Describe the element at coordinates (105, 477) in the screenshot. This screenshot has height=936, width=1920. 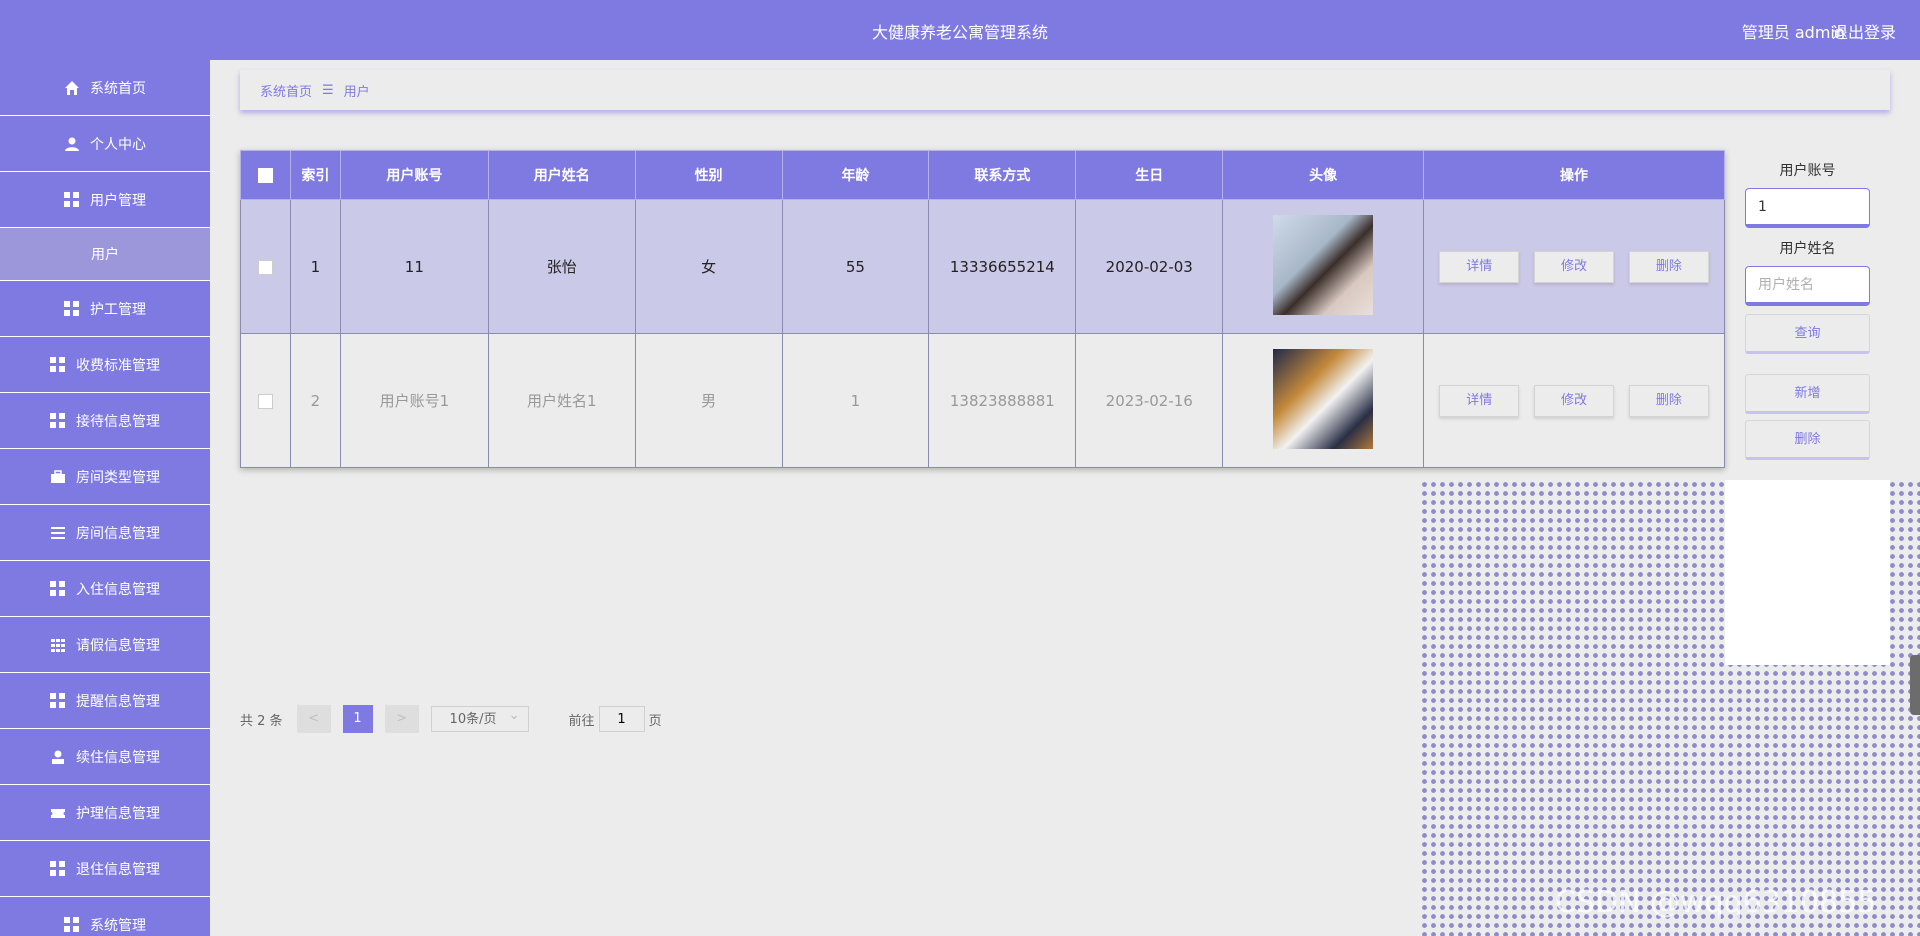
I see `sidebar-item-room-type: 房间类型管理` at that location.